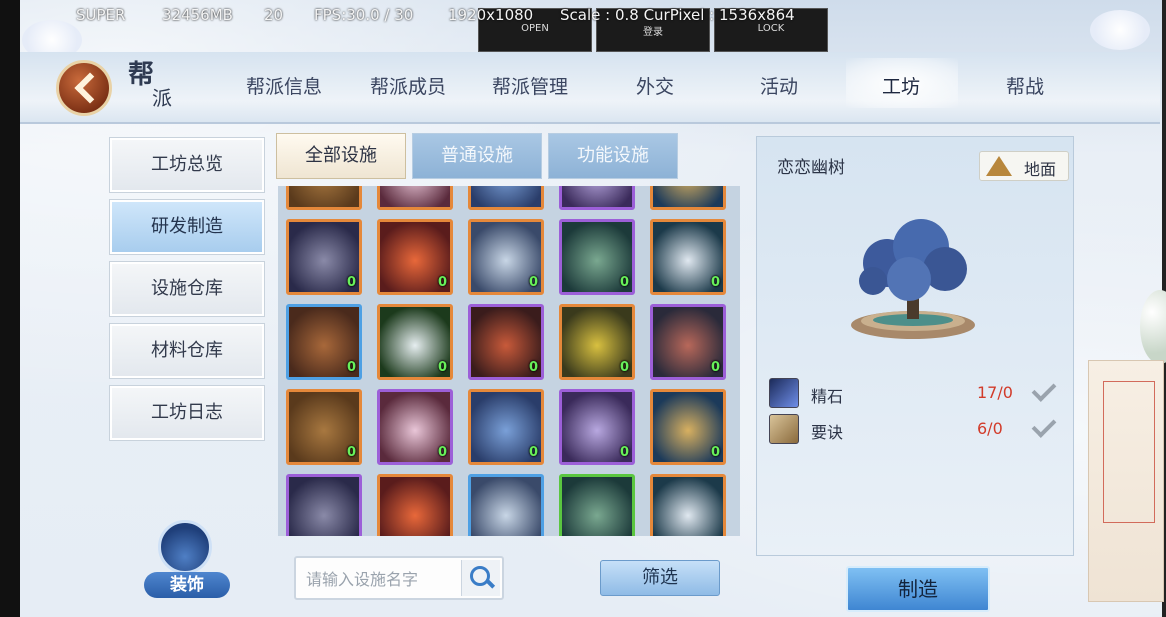  Describe the element at coordinates (915, 394) in the screenshot. I see `list-item: 精石 17/0` at that location.